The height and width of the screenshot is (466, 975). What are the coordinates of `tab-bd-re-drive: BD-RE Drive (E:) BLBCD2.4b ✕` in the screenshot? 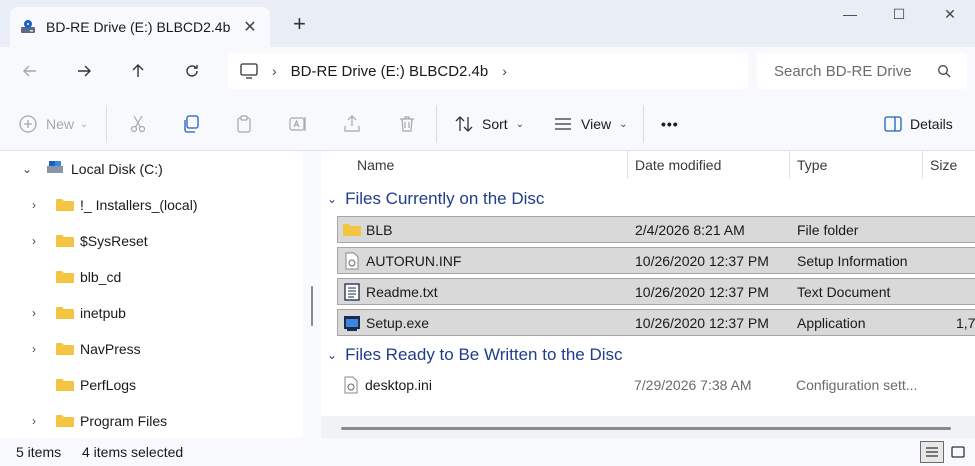 It's located at (140, 27).